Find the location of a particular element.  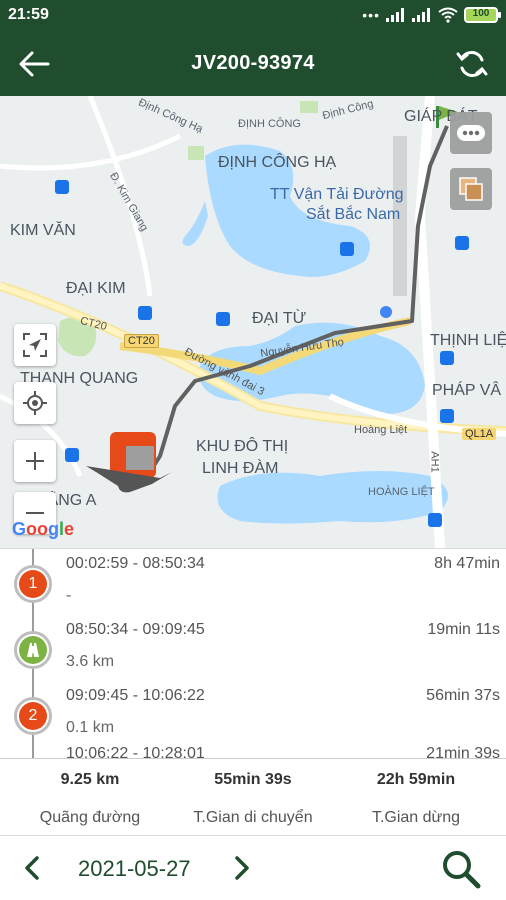

summary-moving-time: 55min 39s T.Gian di chuyển is located at coordinates (253, 798).